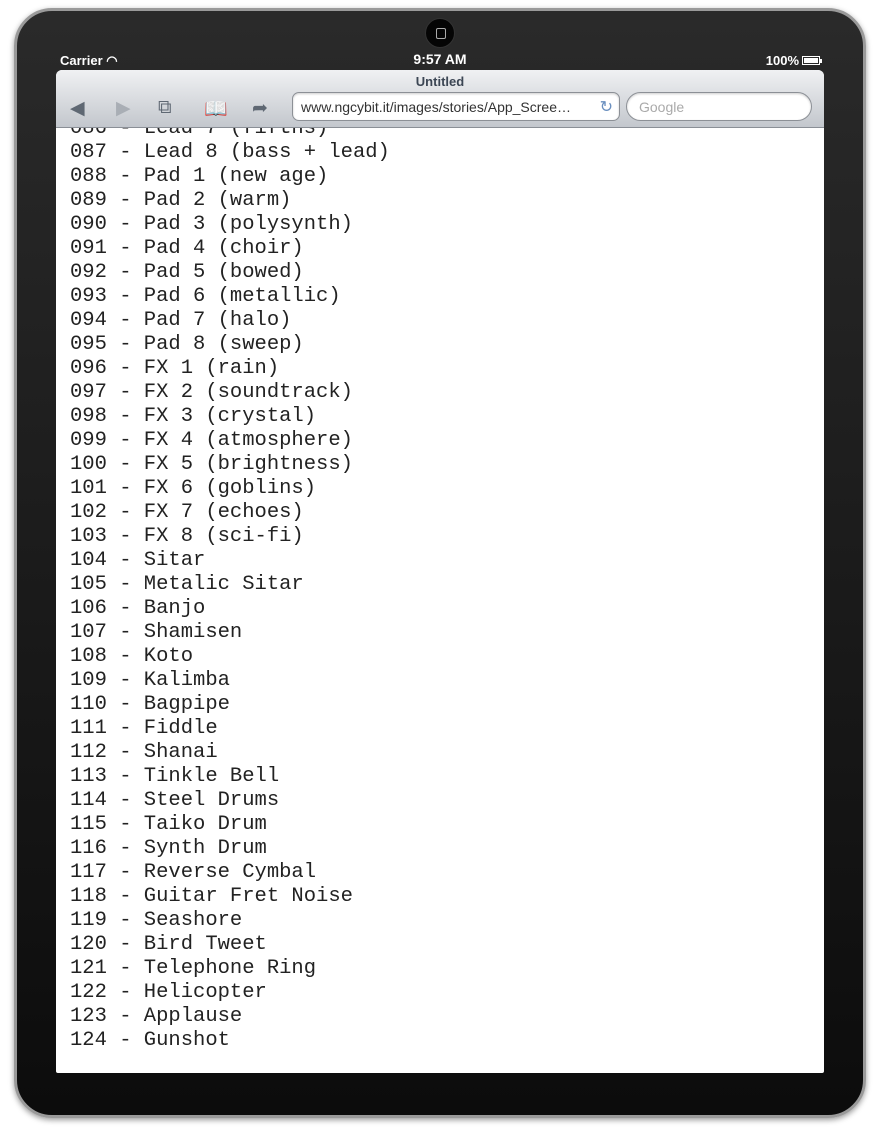 Image resolution: width=880 pixels, height=1136 pixels. Describe the element at coordinates (168, 992) in the screenshot. I see `list-item: 122 - Helicopter` at that location.